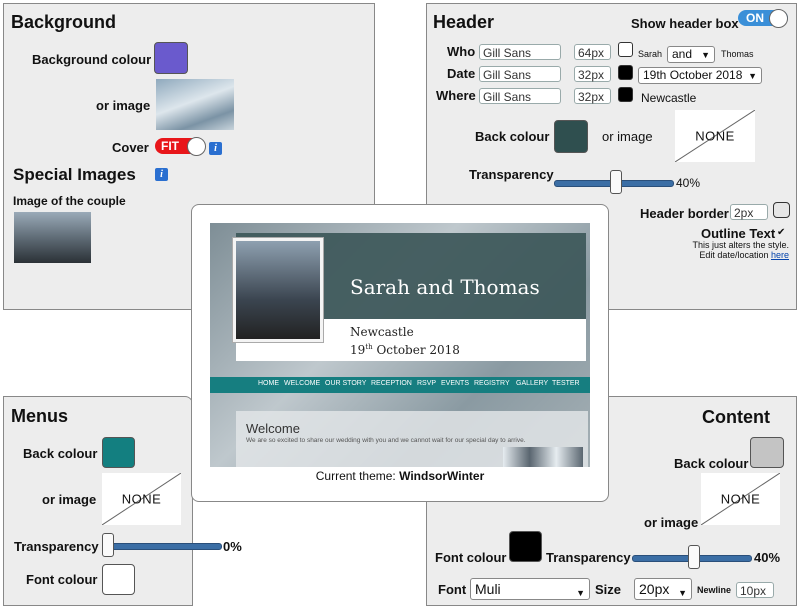 The height and width of the screenshot is (606, 800). What do you see at coordinates (162, 546) in the screenshot?
I see `menus-transparency-slider` at bounding box center [162, 546].